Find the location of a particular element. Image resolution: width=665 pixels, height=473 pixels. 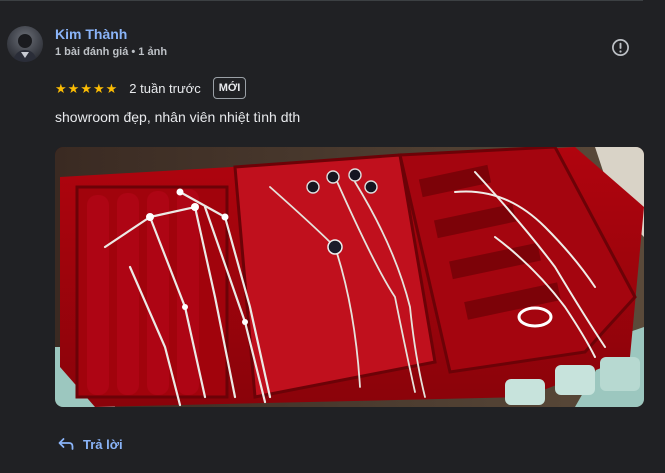

report-icon is located at coordinates (620, 47).